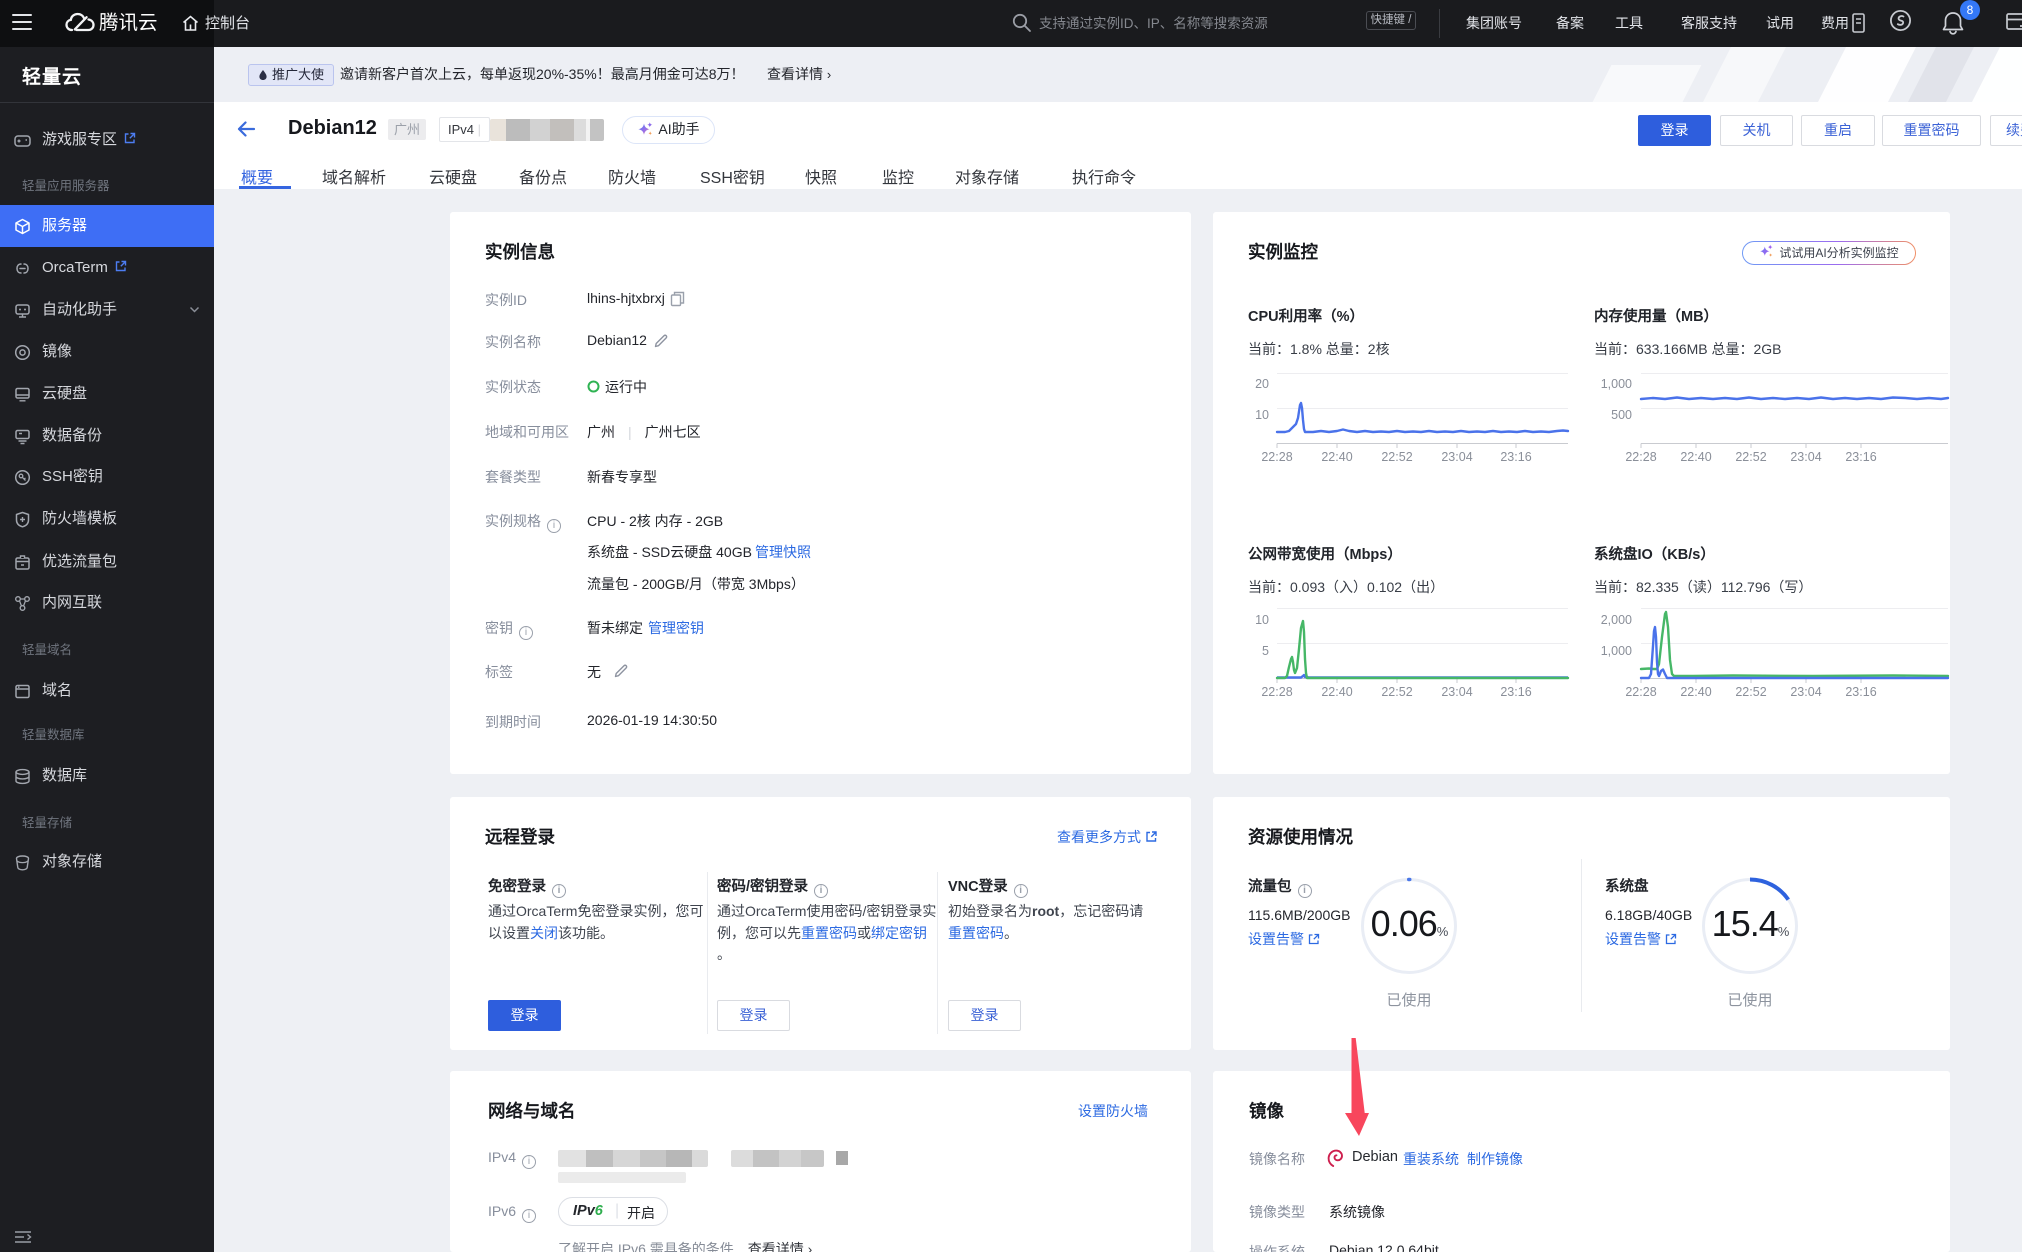  I want to click on svg-text: 500, so click(1621, 415).